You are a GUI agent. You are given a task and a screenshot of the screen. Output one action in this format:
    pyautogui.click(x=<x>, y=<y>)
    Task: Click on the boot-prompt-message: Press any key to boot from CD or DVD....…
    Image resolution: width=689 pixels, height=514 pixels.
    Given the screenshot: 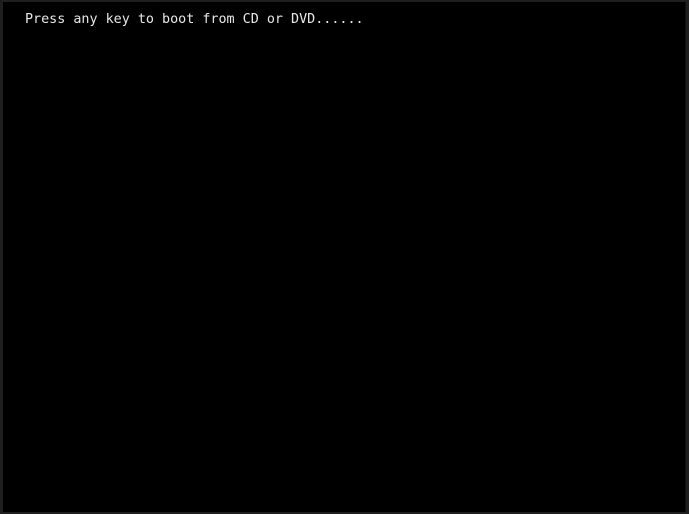 What is the action you would take?
    pyautogui.click(x=194, y=19)
    